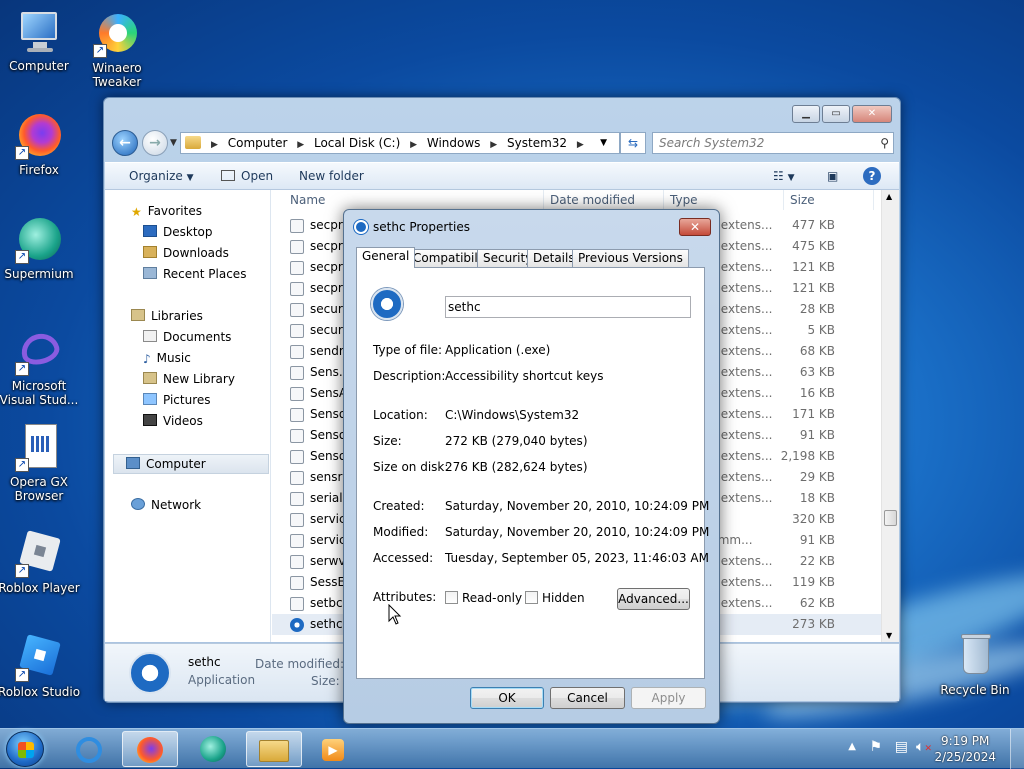  Describe the element at coordinates (178, 232) in the screenshot. I see `nav-desktop: Desktop` at that location.